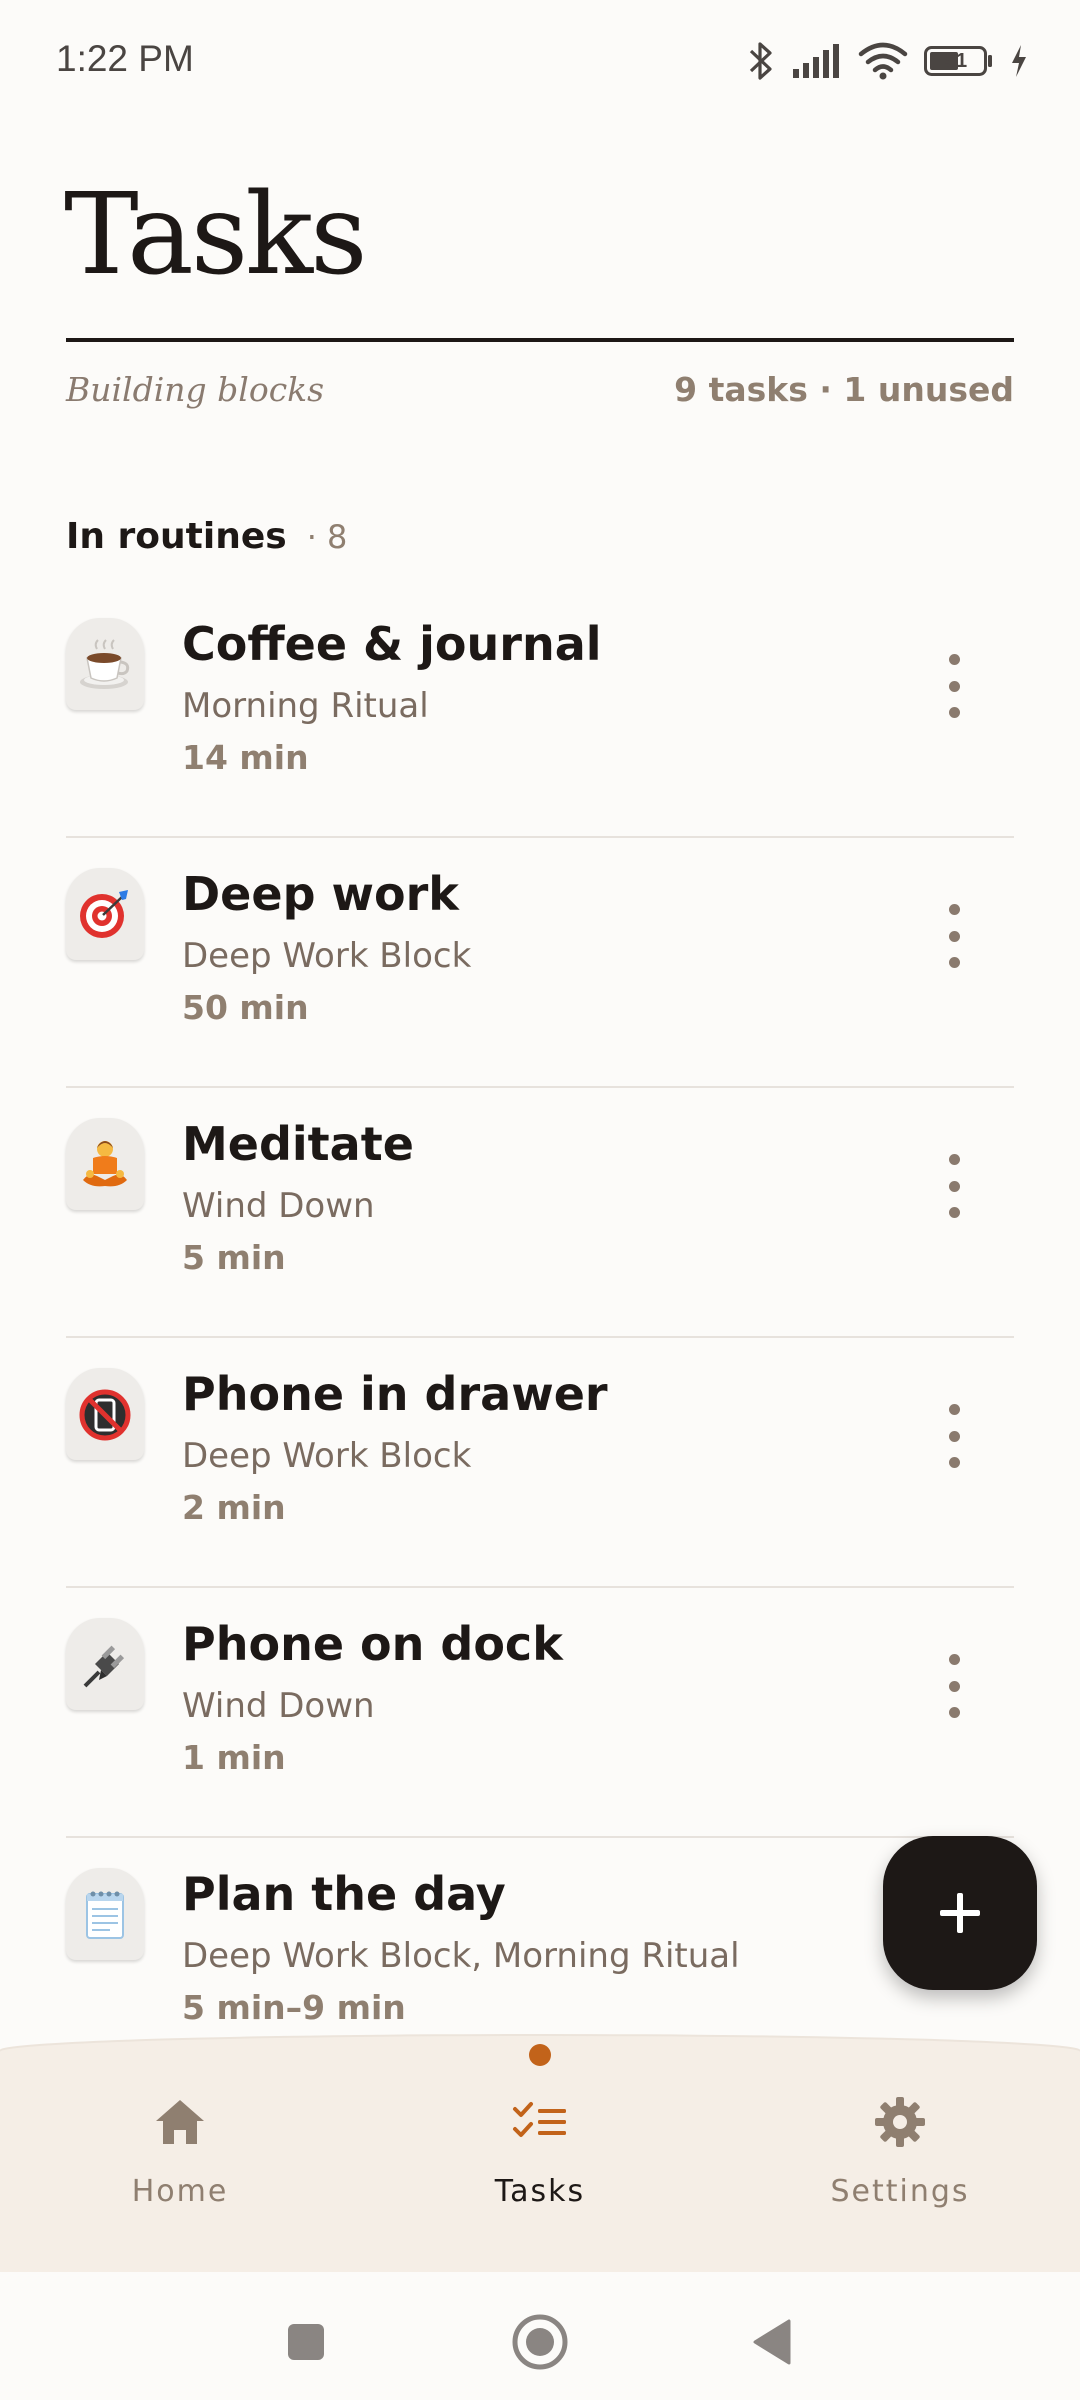  I want to click on task-duration: 1 min, so click(234, 1757).